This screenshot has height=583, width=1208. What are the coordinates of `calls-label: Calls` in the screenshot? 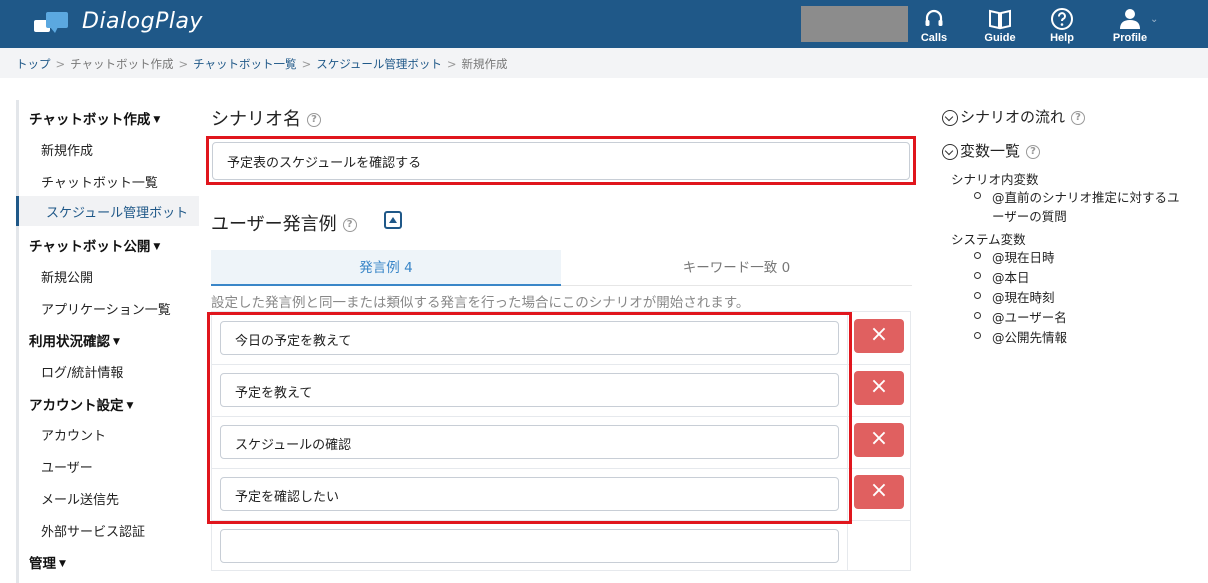 It's located at (934, 38).